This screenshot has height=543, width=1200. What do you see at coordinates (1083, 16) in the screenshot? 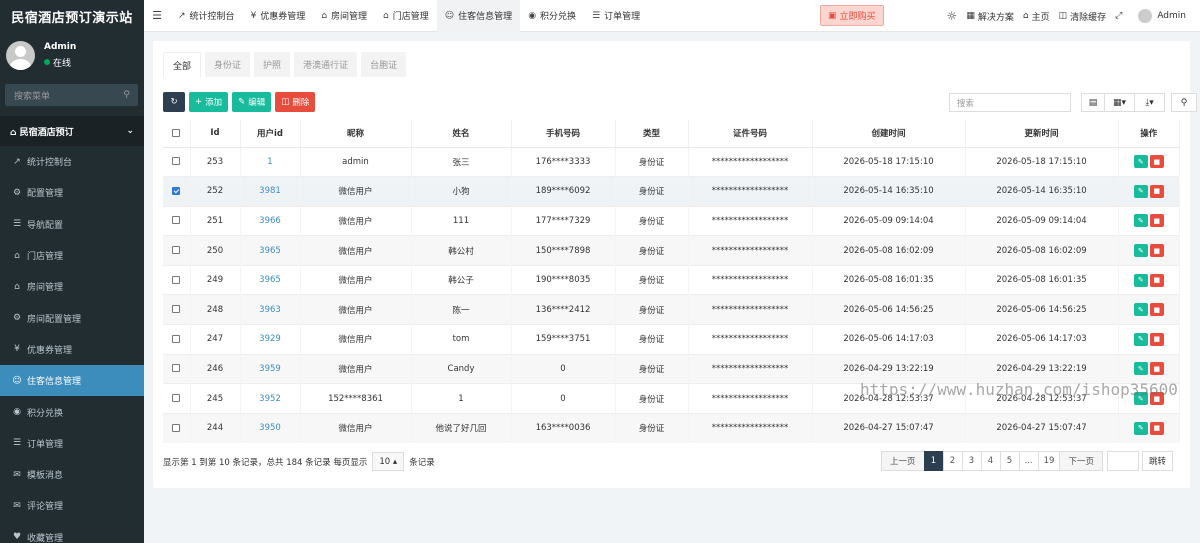
I see `clear-cache-link: ◫ 清除缓存` at bounding box center [1083, 16].